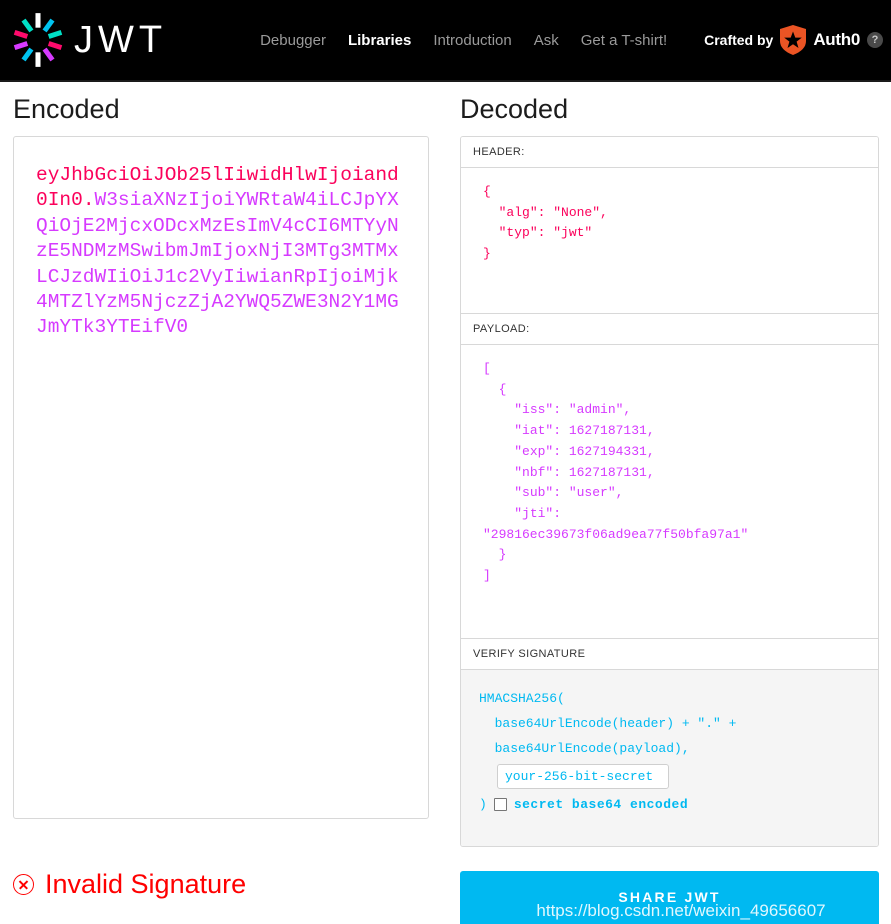  I want to click on status-badge: Invalid Signature, so click(236, 884).